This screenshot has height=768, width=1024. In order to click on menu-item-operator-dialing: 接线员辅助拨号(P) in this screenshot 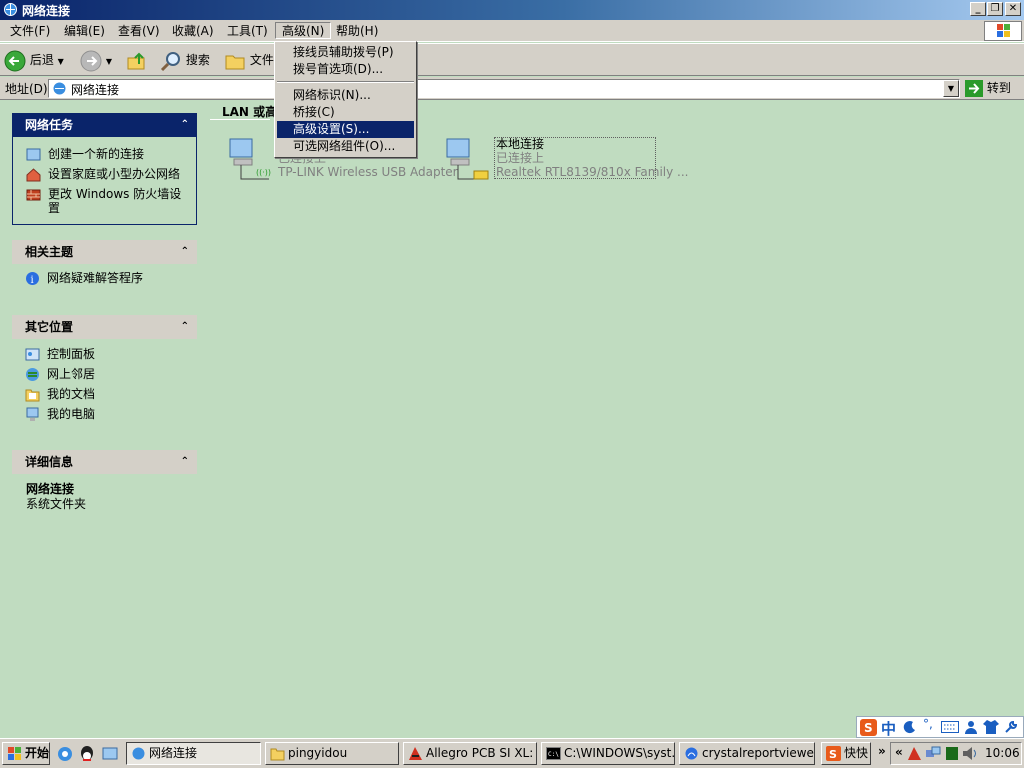, I will do `click(345, 52)`.